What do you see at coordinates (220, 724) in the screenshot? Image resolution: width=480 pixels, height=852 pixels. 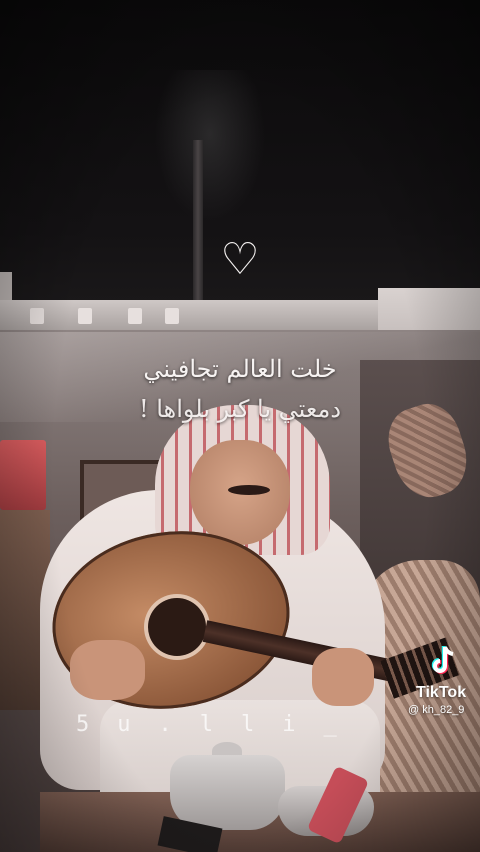 I see `username-watermark: 5u.lli_` at bounding box center [220, 724].